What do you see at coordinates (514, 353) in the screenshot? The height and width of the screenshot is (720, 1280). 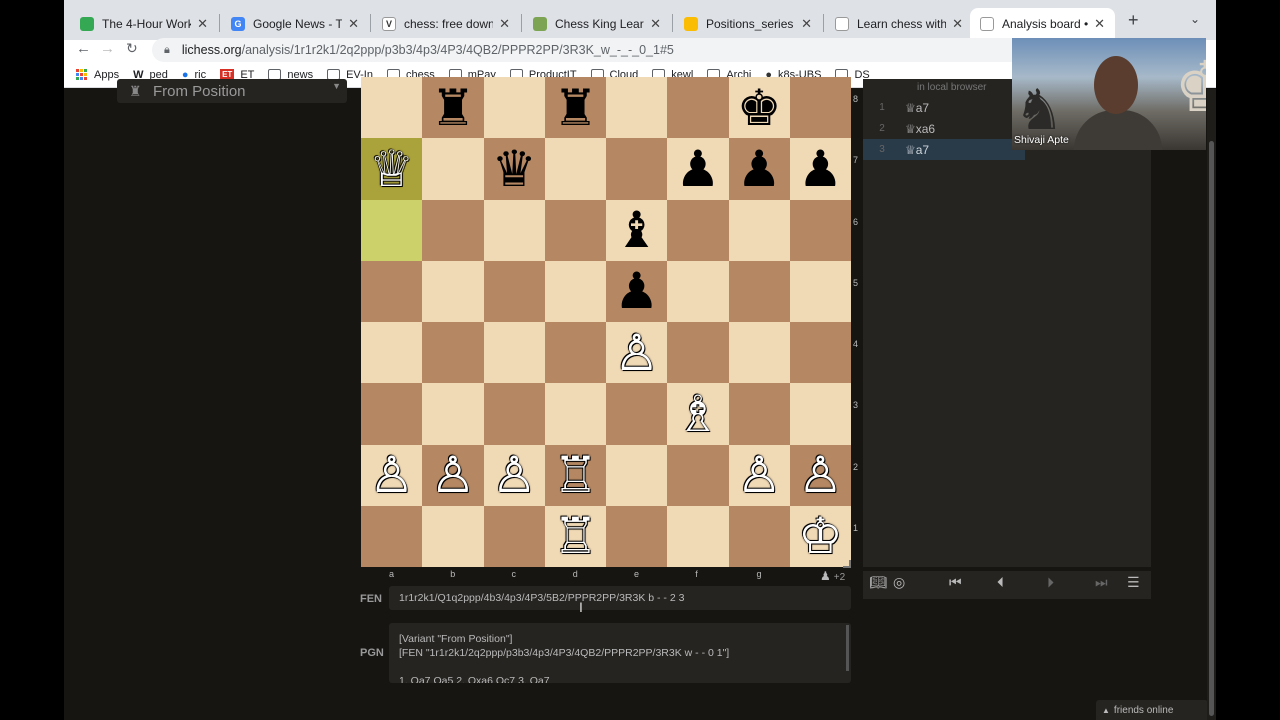 I see `square-c4` at bounding box center [514, 353].